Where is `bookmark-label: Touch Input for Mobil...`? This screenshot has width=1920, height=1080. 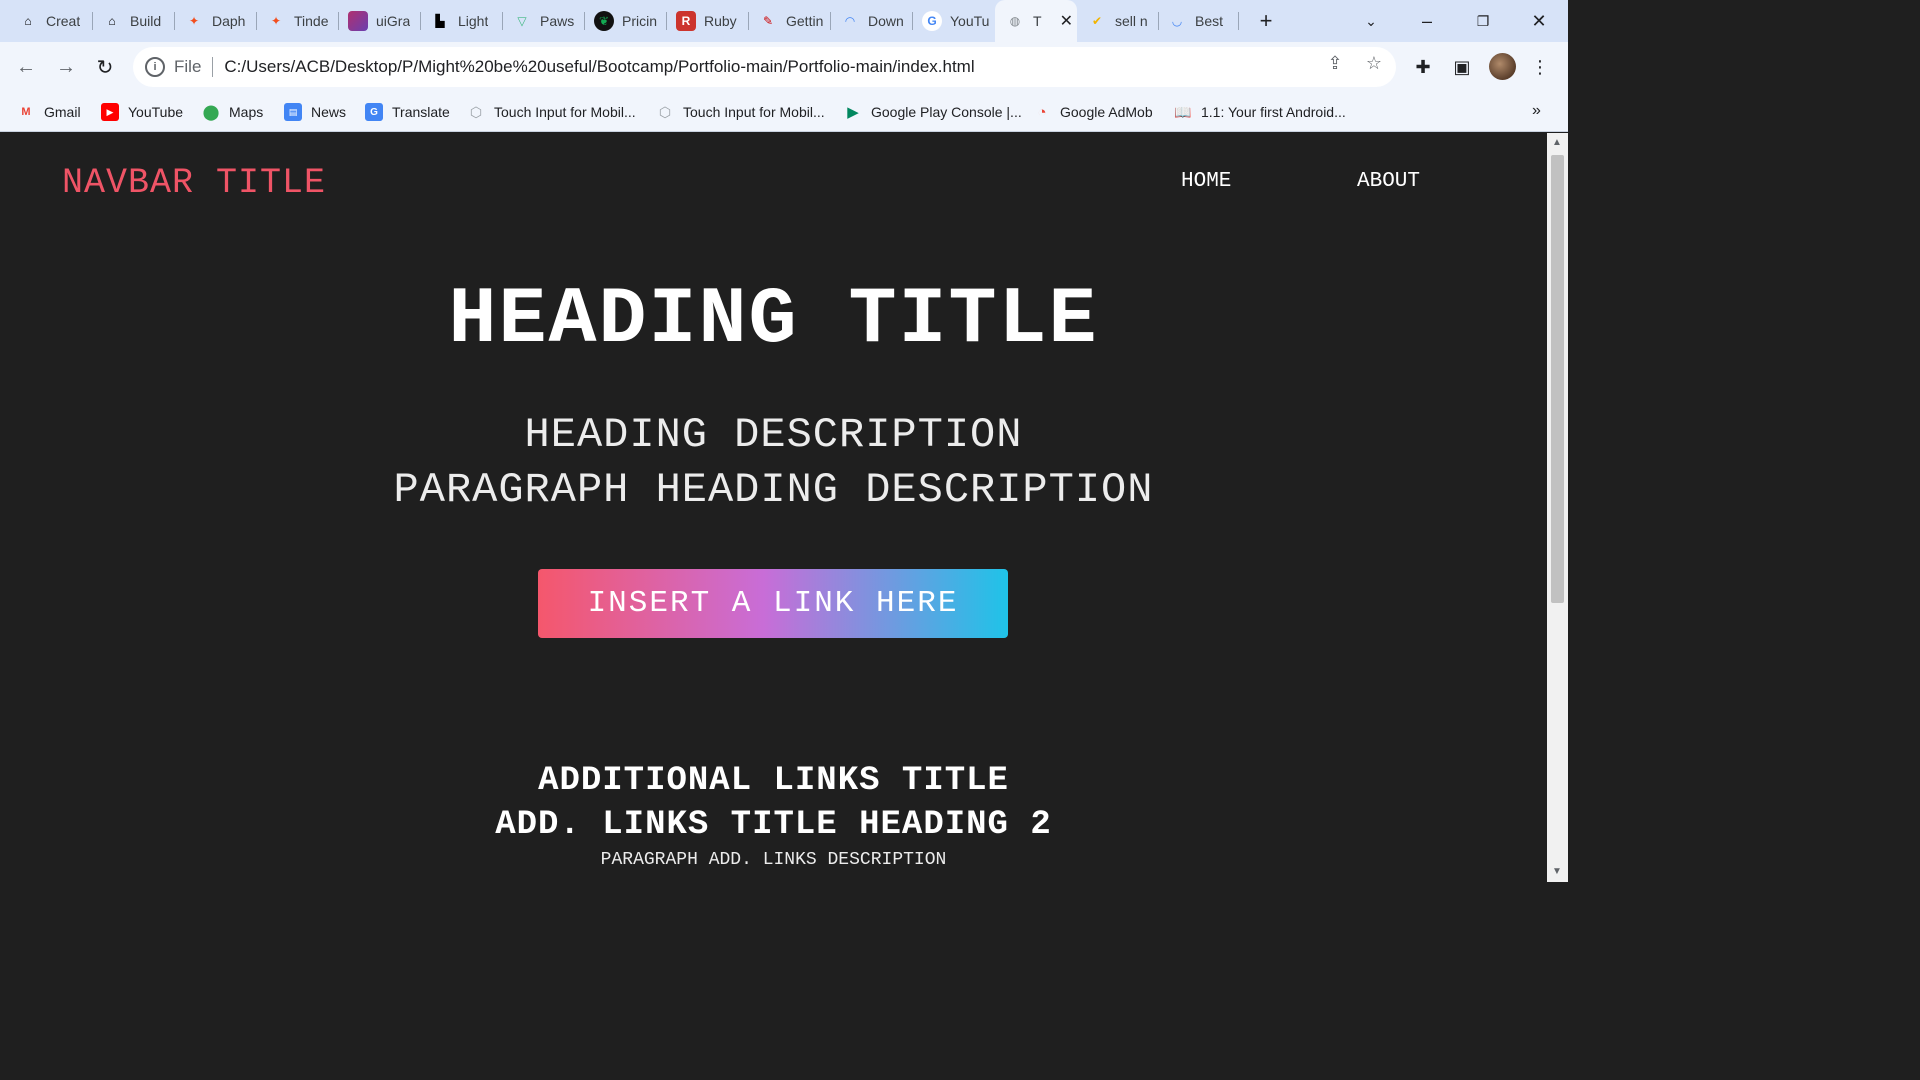 bookmark-label: Touch Input for Mobil... is located at coordinates (754, 112).